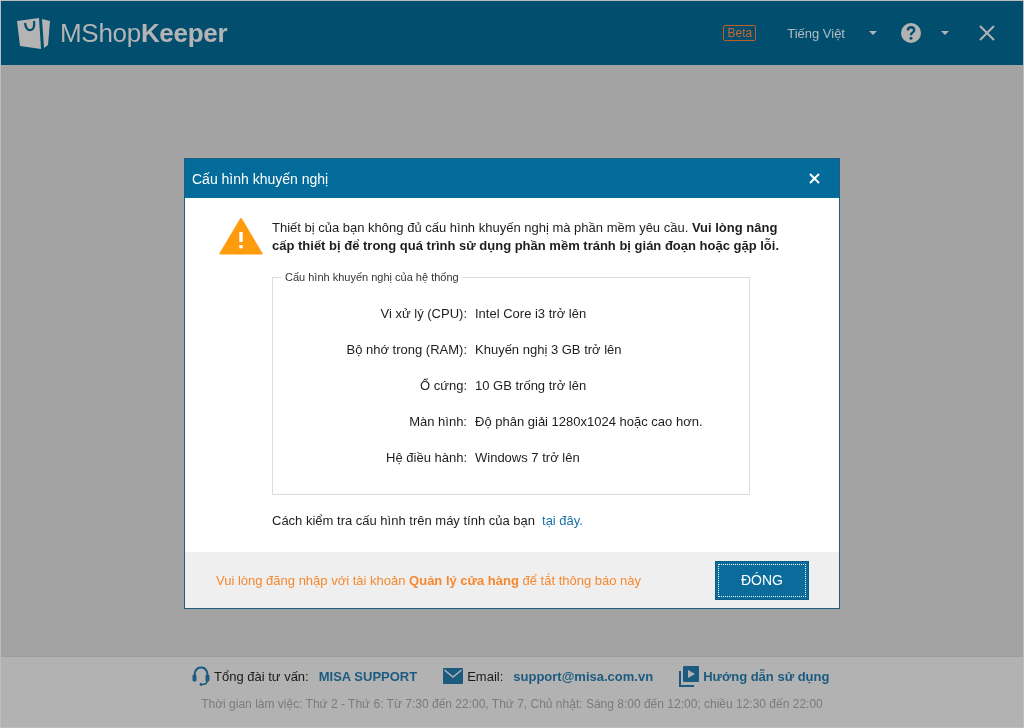 Image resolution: width=1024 pixels, height=728 pixels. I want to click on warning-icon, so click(241, 236).